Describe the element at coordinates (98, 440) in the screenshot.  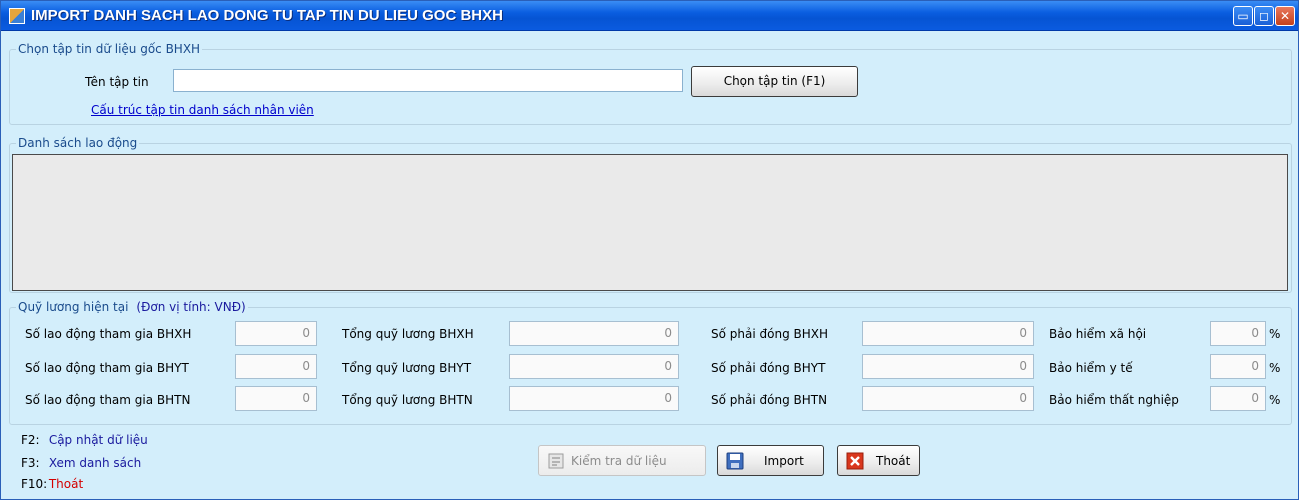
I see `hotkey-f2-action: Cập nhật dữ liệu` at that location.